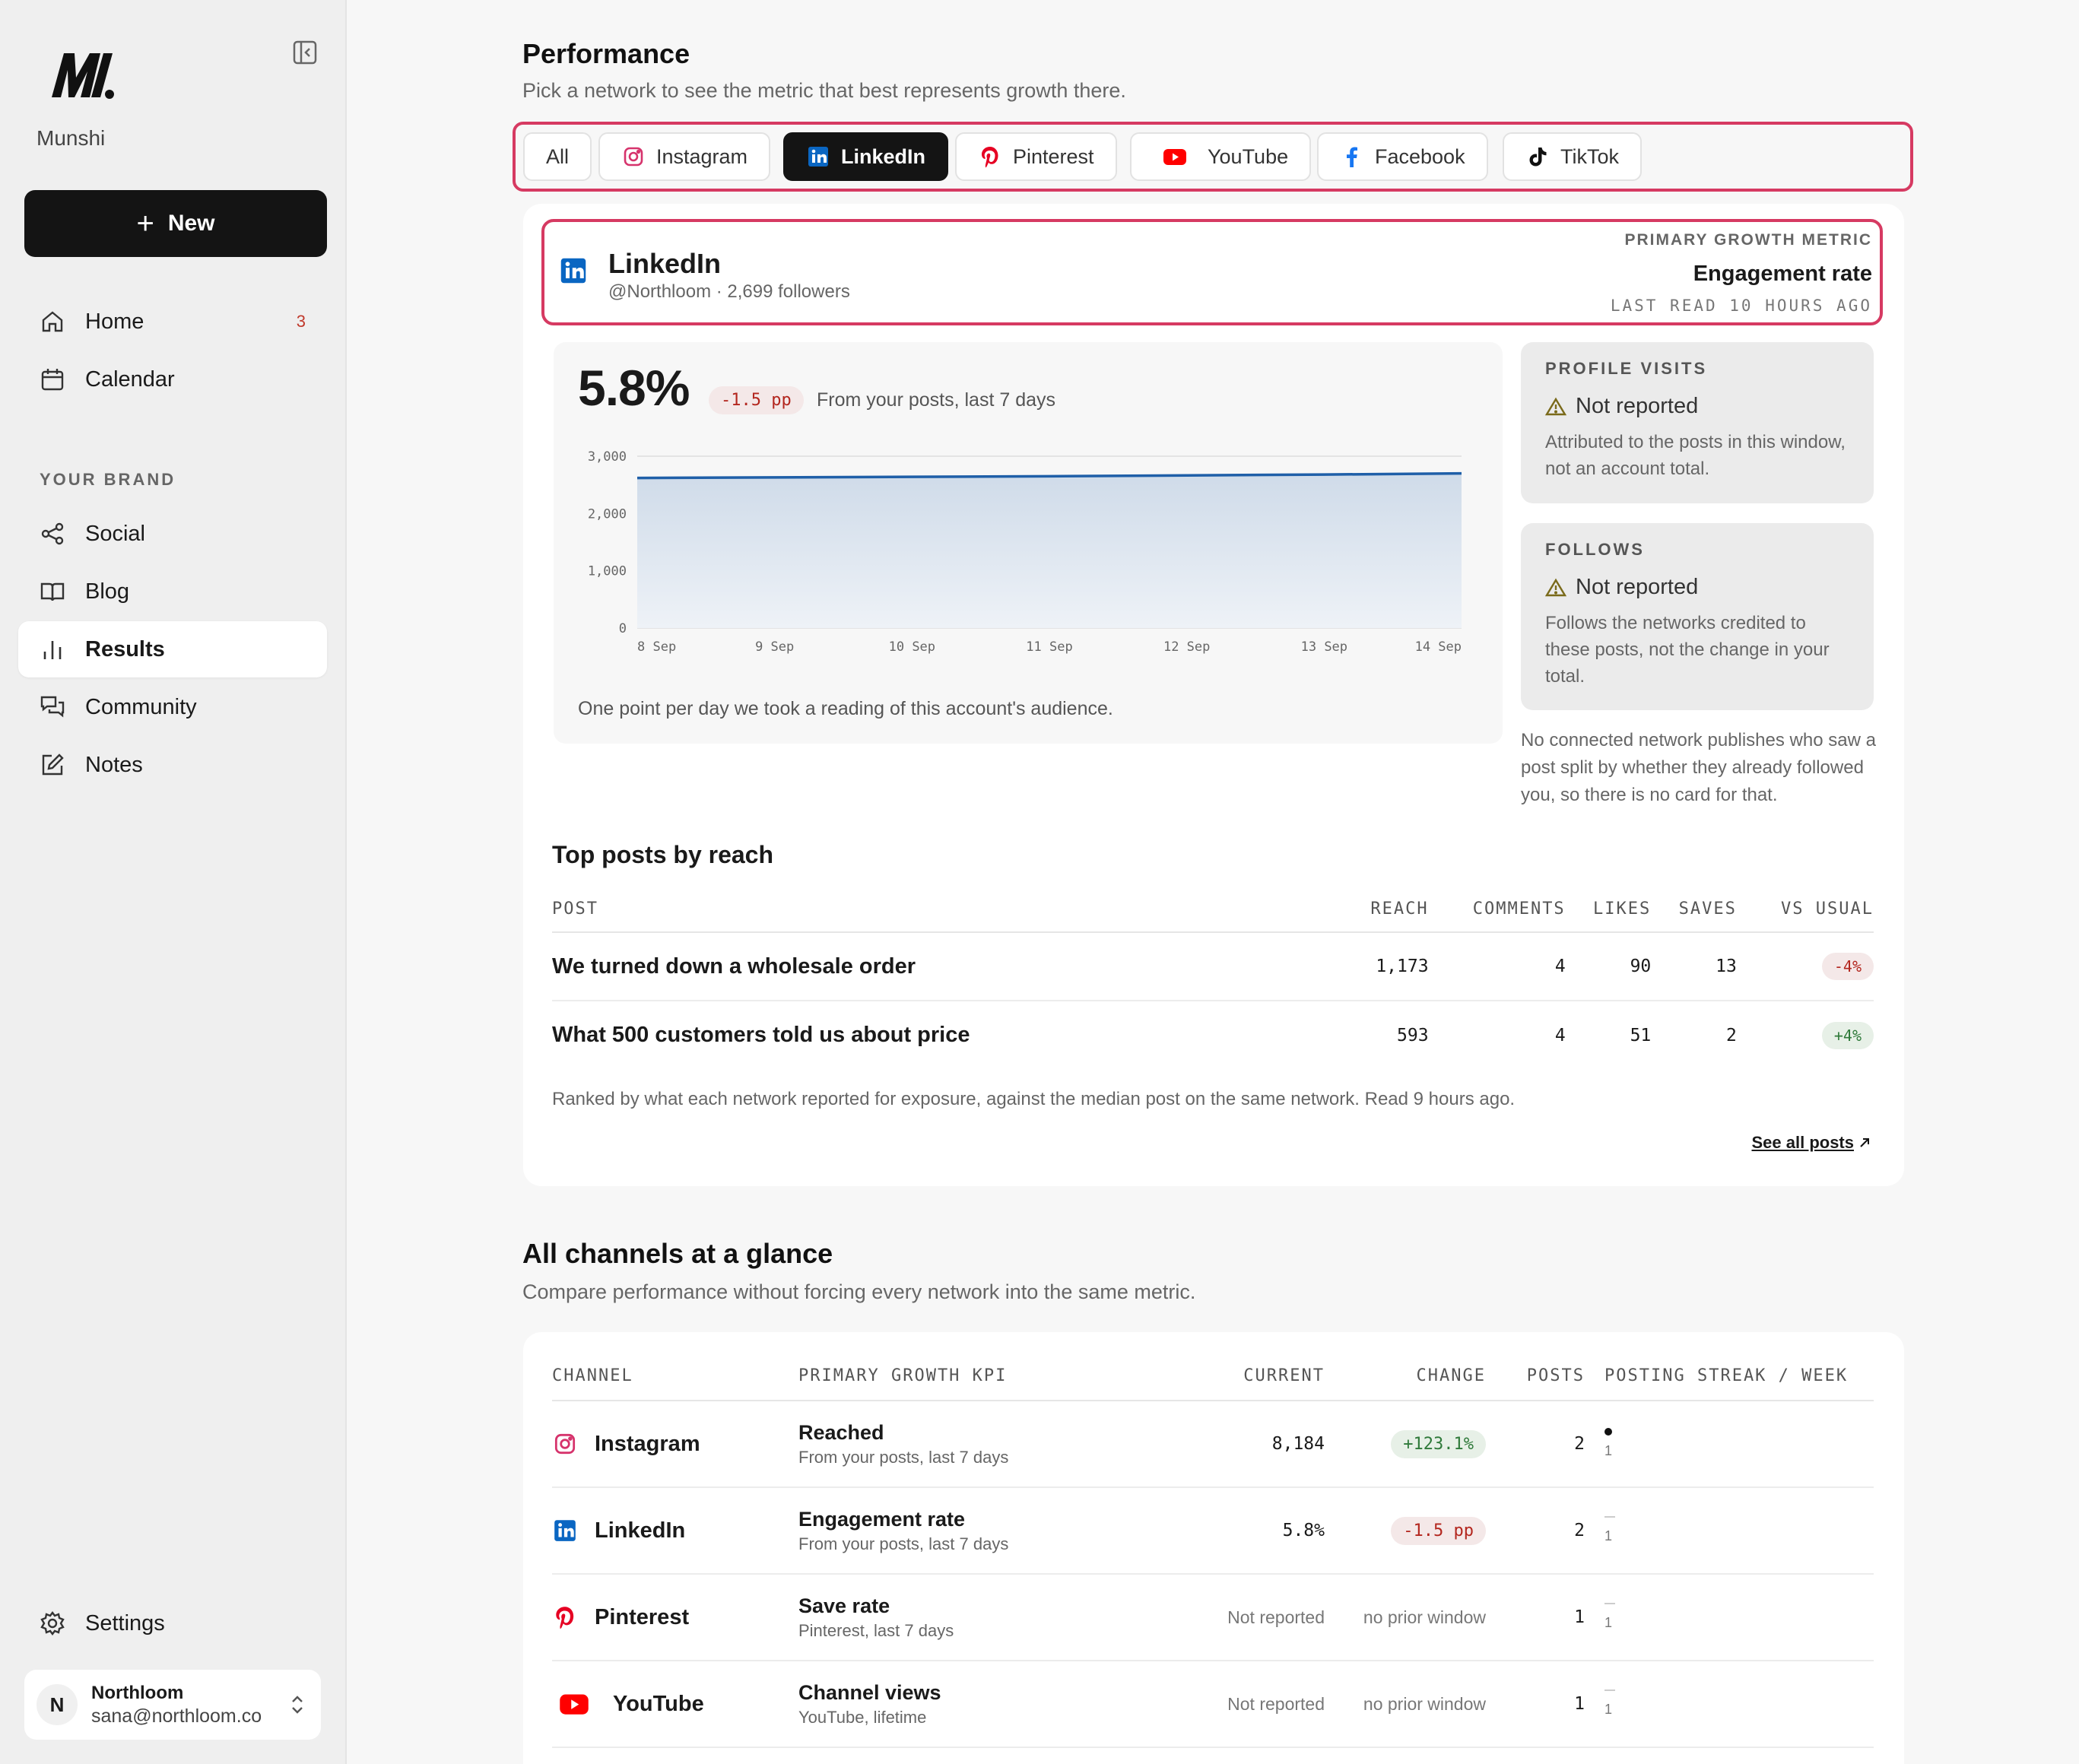 This screenshot has height=1764, width=2079. I want to click on new-button-label: New, so click(191, 224).